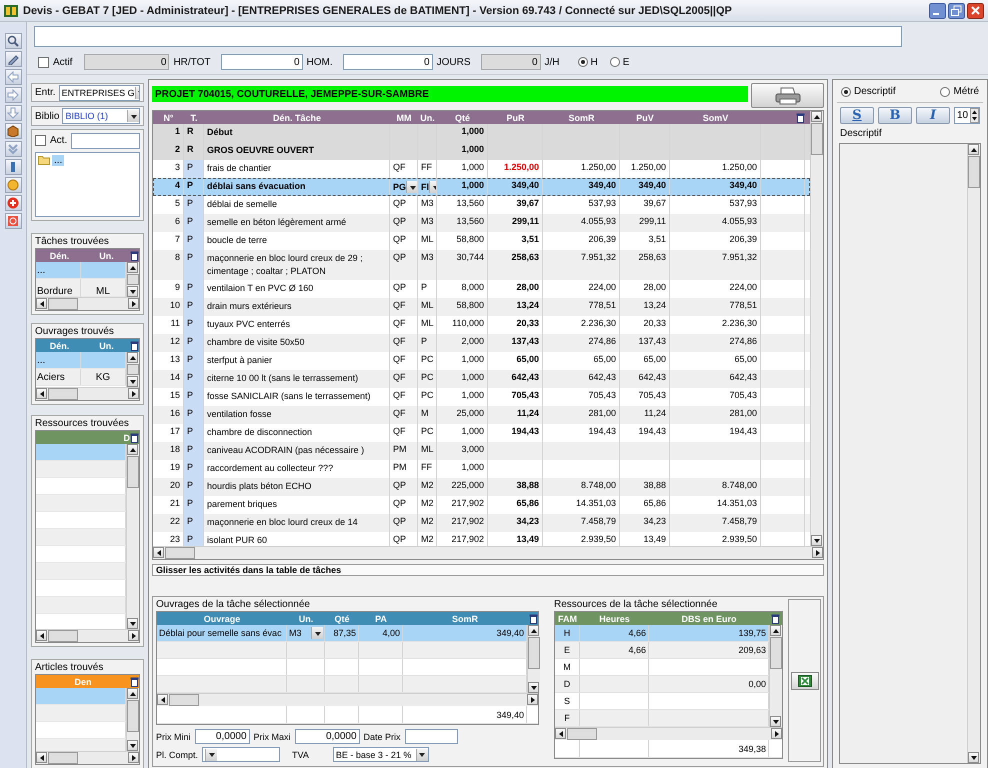  I want to click on column-header: PA, so click(381, 619).